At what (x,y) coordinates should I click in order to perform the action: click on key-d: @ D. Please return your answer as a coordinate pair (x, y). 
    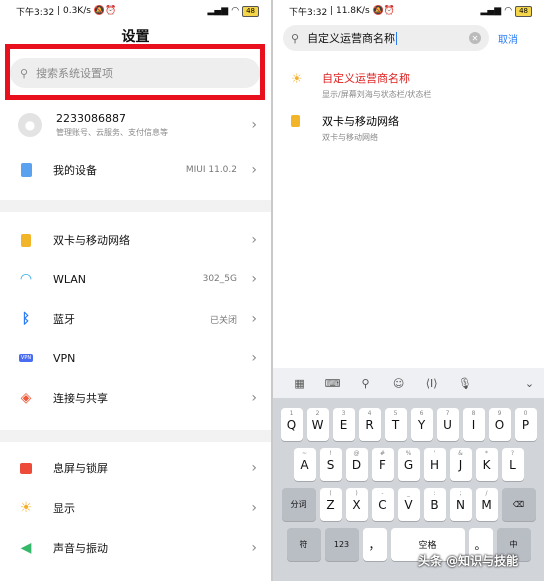
    Looking at the image, I should click on (356, 464).